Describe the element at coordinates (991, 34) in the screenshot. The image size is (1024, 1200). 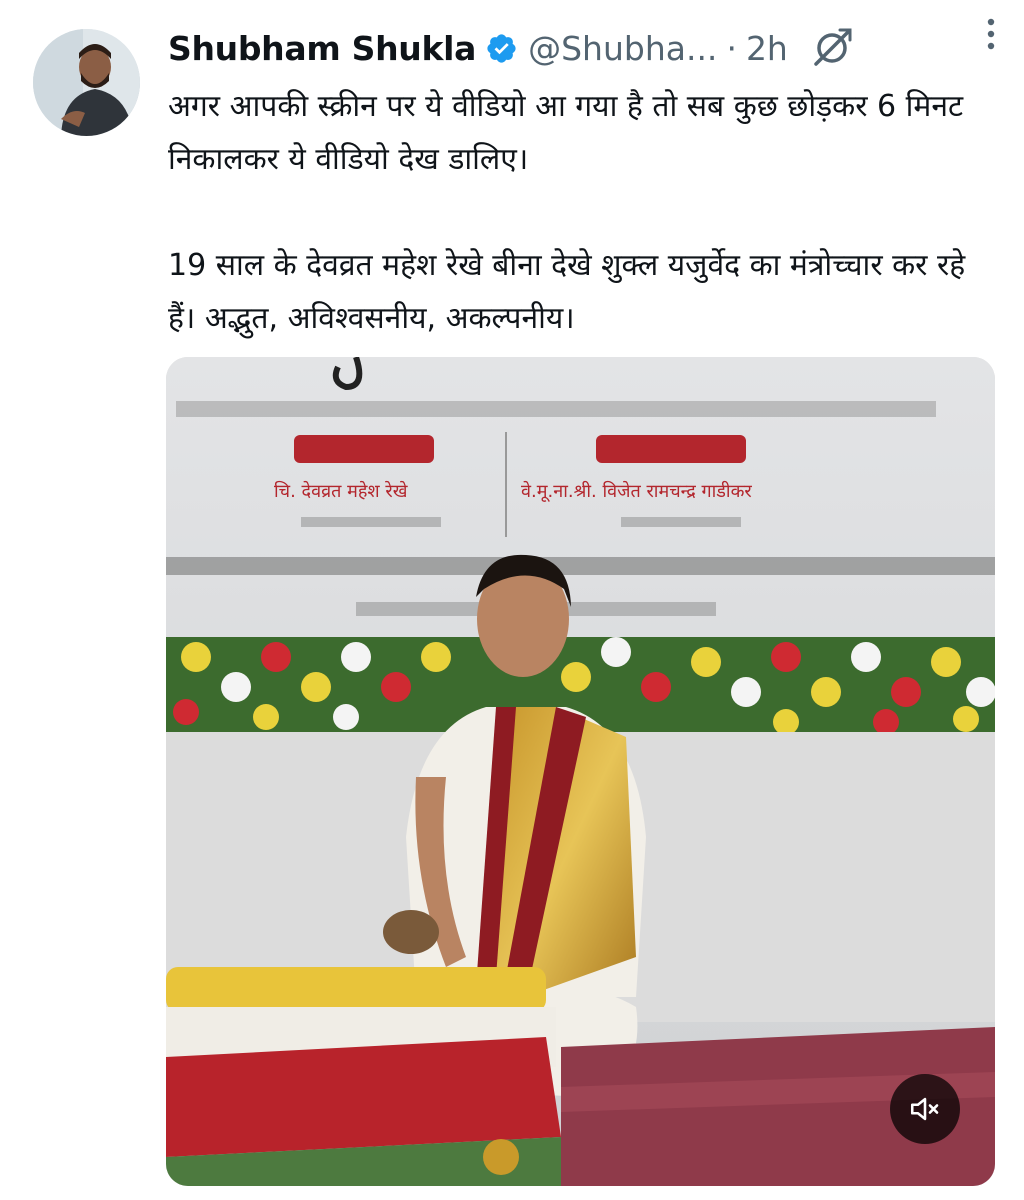
I see `more-options-icon` at that location.